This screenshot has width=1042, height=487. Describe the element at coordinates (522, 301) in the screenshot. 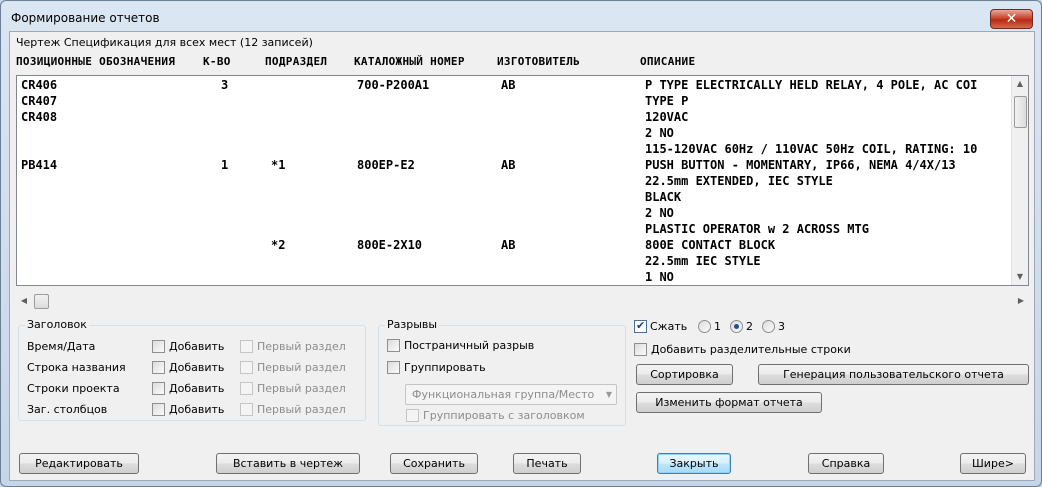

I see `horizontal-scrollbar: ◀ ▶` at that location.